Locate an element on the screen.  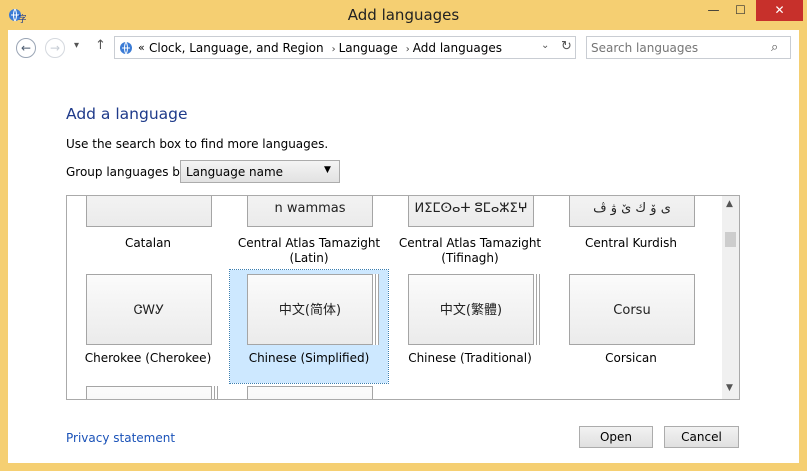
language-tile: ᏣᎳᎩ Cherokee (Cherokee) is located at coordinates (148, 326).